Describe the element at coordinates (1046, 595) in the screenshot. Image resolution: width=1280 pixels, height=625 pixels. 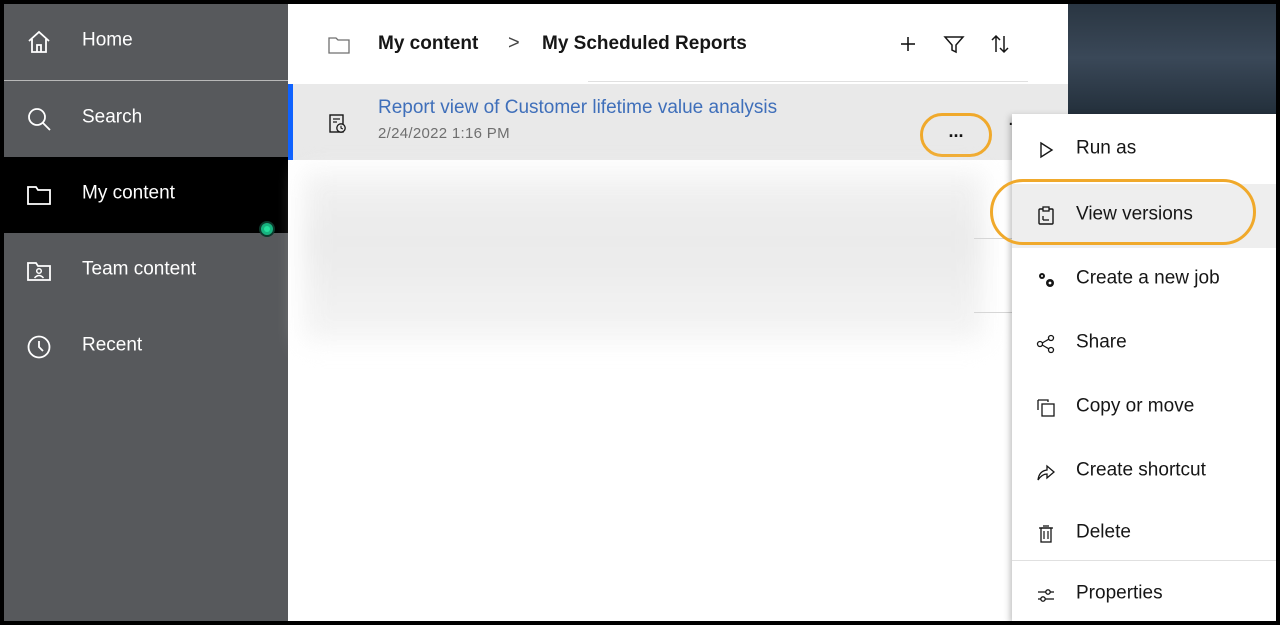
I see `sliders-icon` at that location.